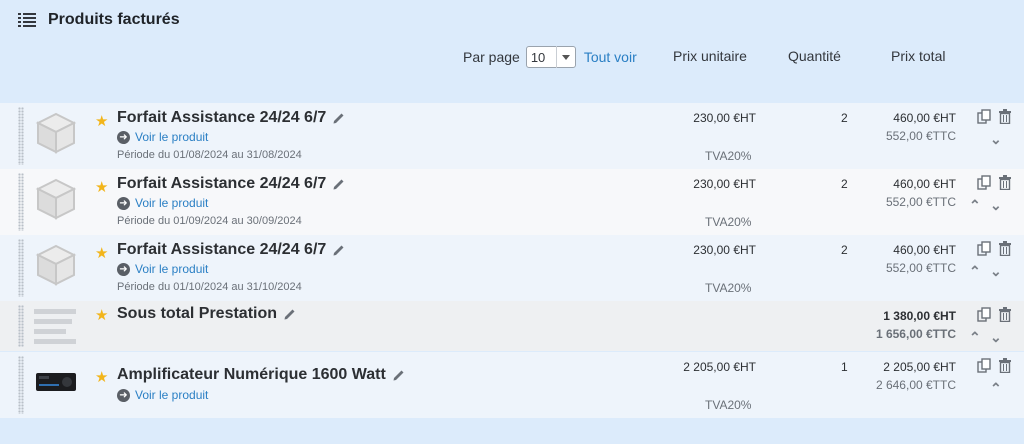 The image size is (1024, 444). I want to click on per-page-select: 10, so click(550, 57).